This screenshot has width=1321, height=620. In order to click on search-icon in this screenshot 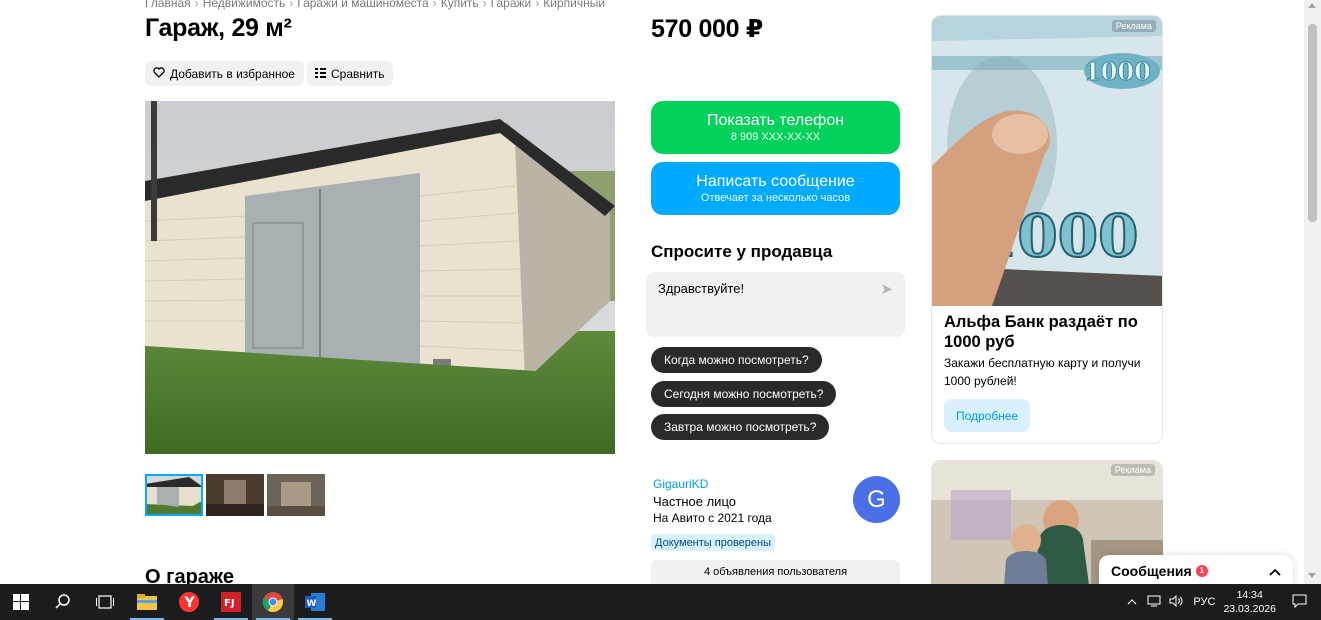, I will do `click(63, 602)`.